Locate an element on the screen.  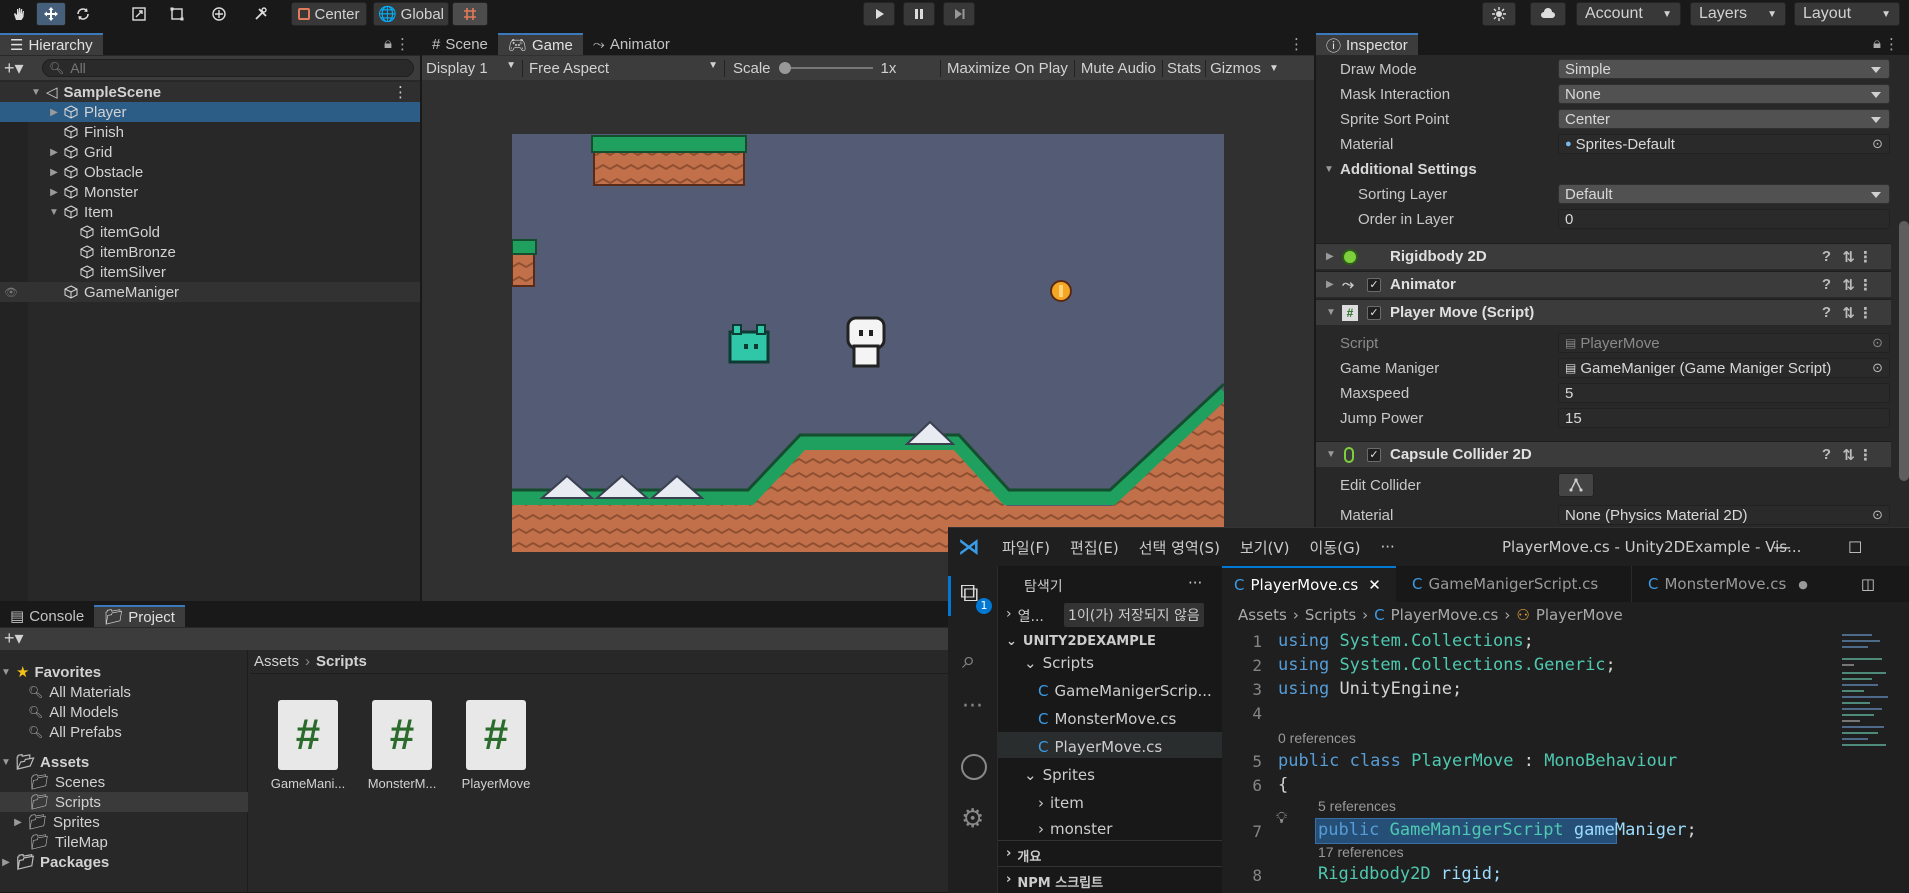
custom-tools-icon is located at coordinates (261, 14).